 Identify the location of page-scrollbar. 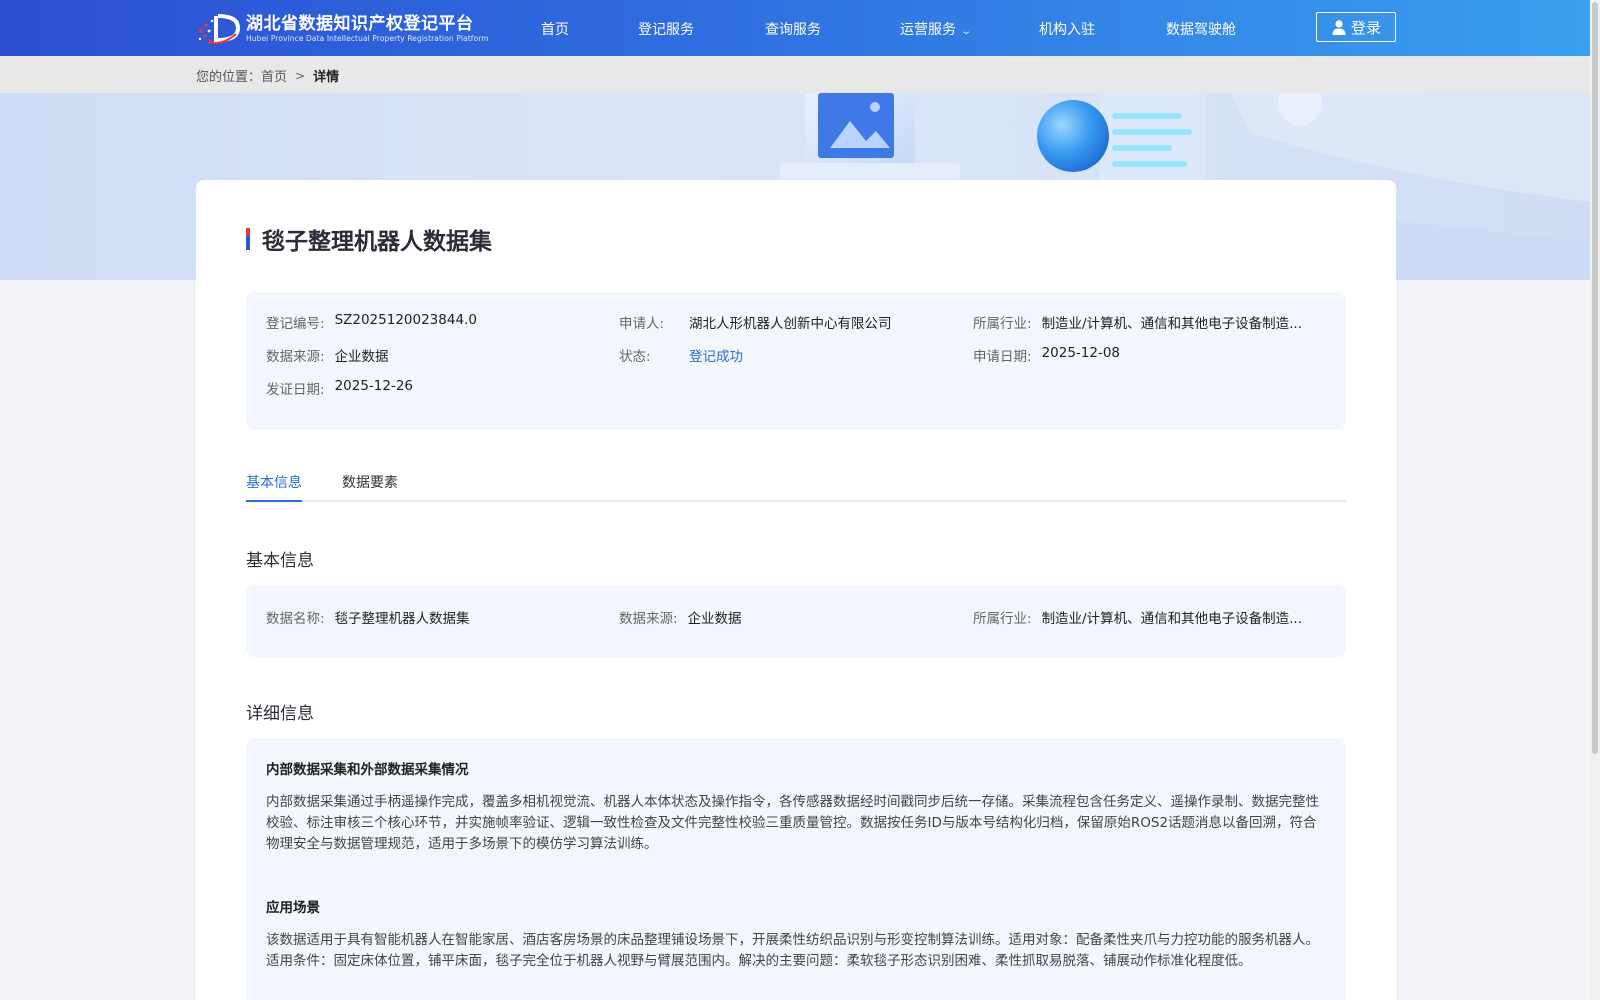
(1595, 500).